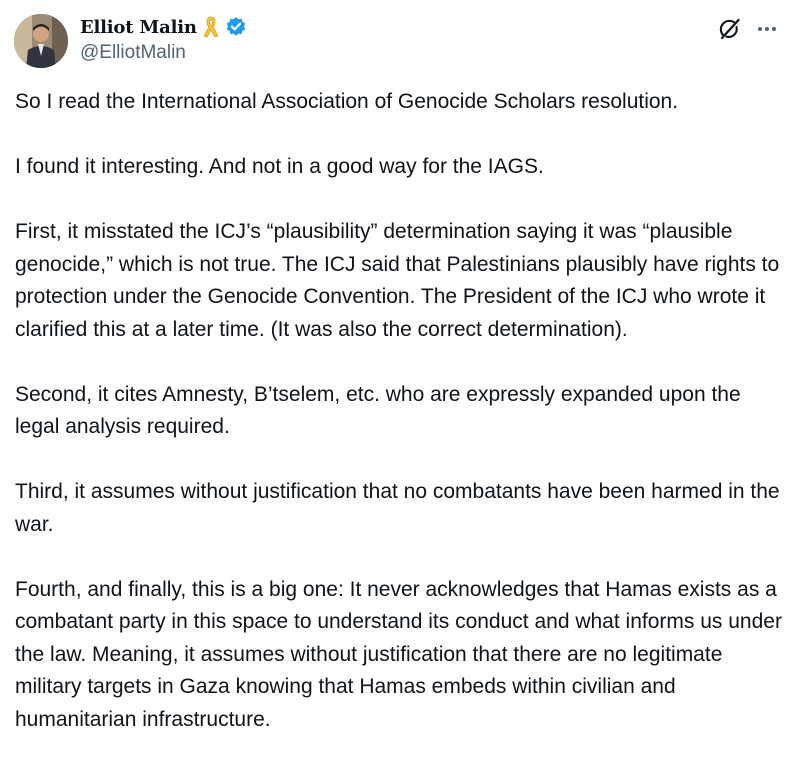  Describe the element at coordinates (767, 29) in the screenshot. I see `more-options-icon` at that location.